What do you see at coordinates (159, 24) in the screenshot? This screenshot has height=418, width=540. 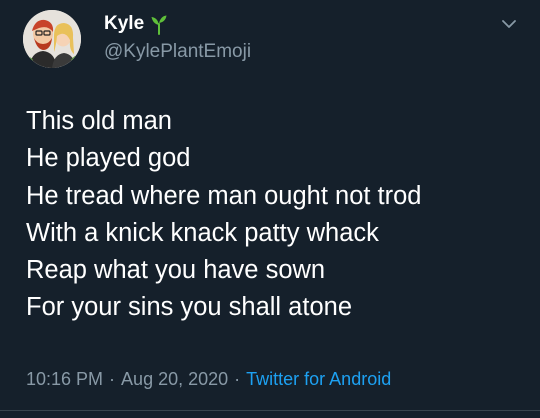 I see `plant-sprout-icon` at bounding box center [159, 24].